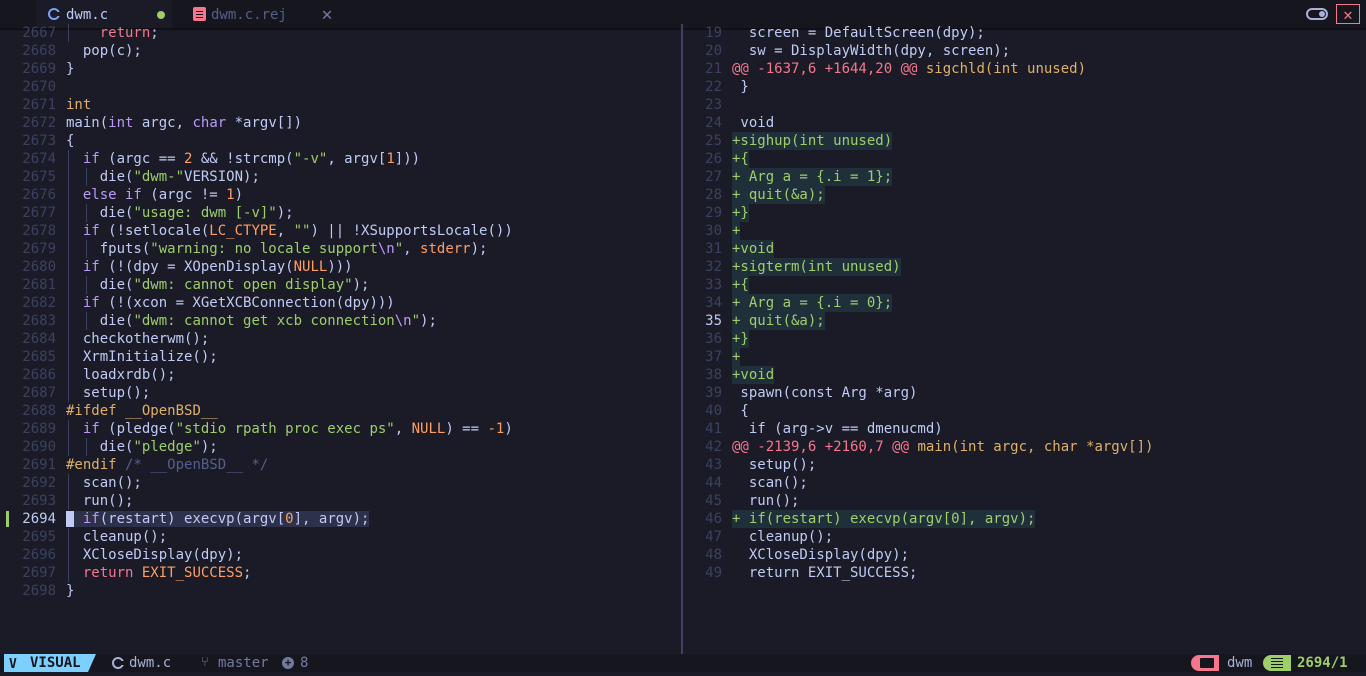 The height and width of the screenshot is (676, 1366). Describe the element at coordinates (1024, 411) in the screenshot. I see `diff-line: 40 {` at that location.